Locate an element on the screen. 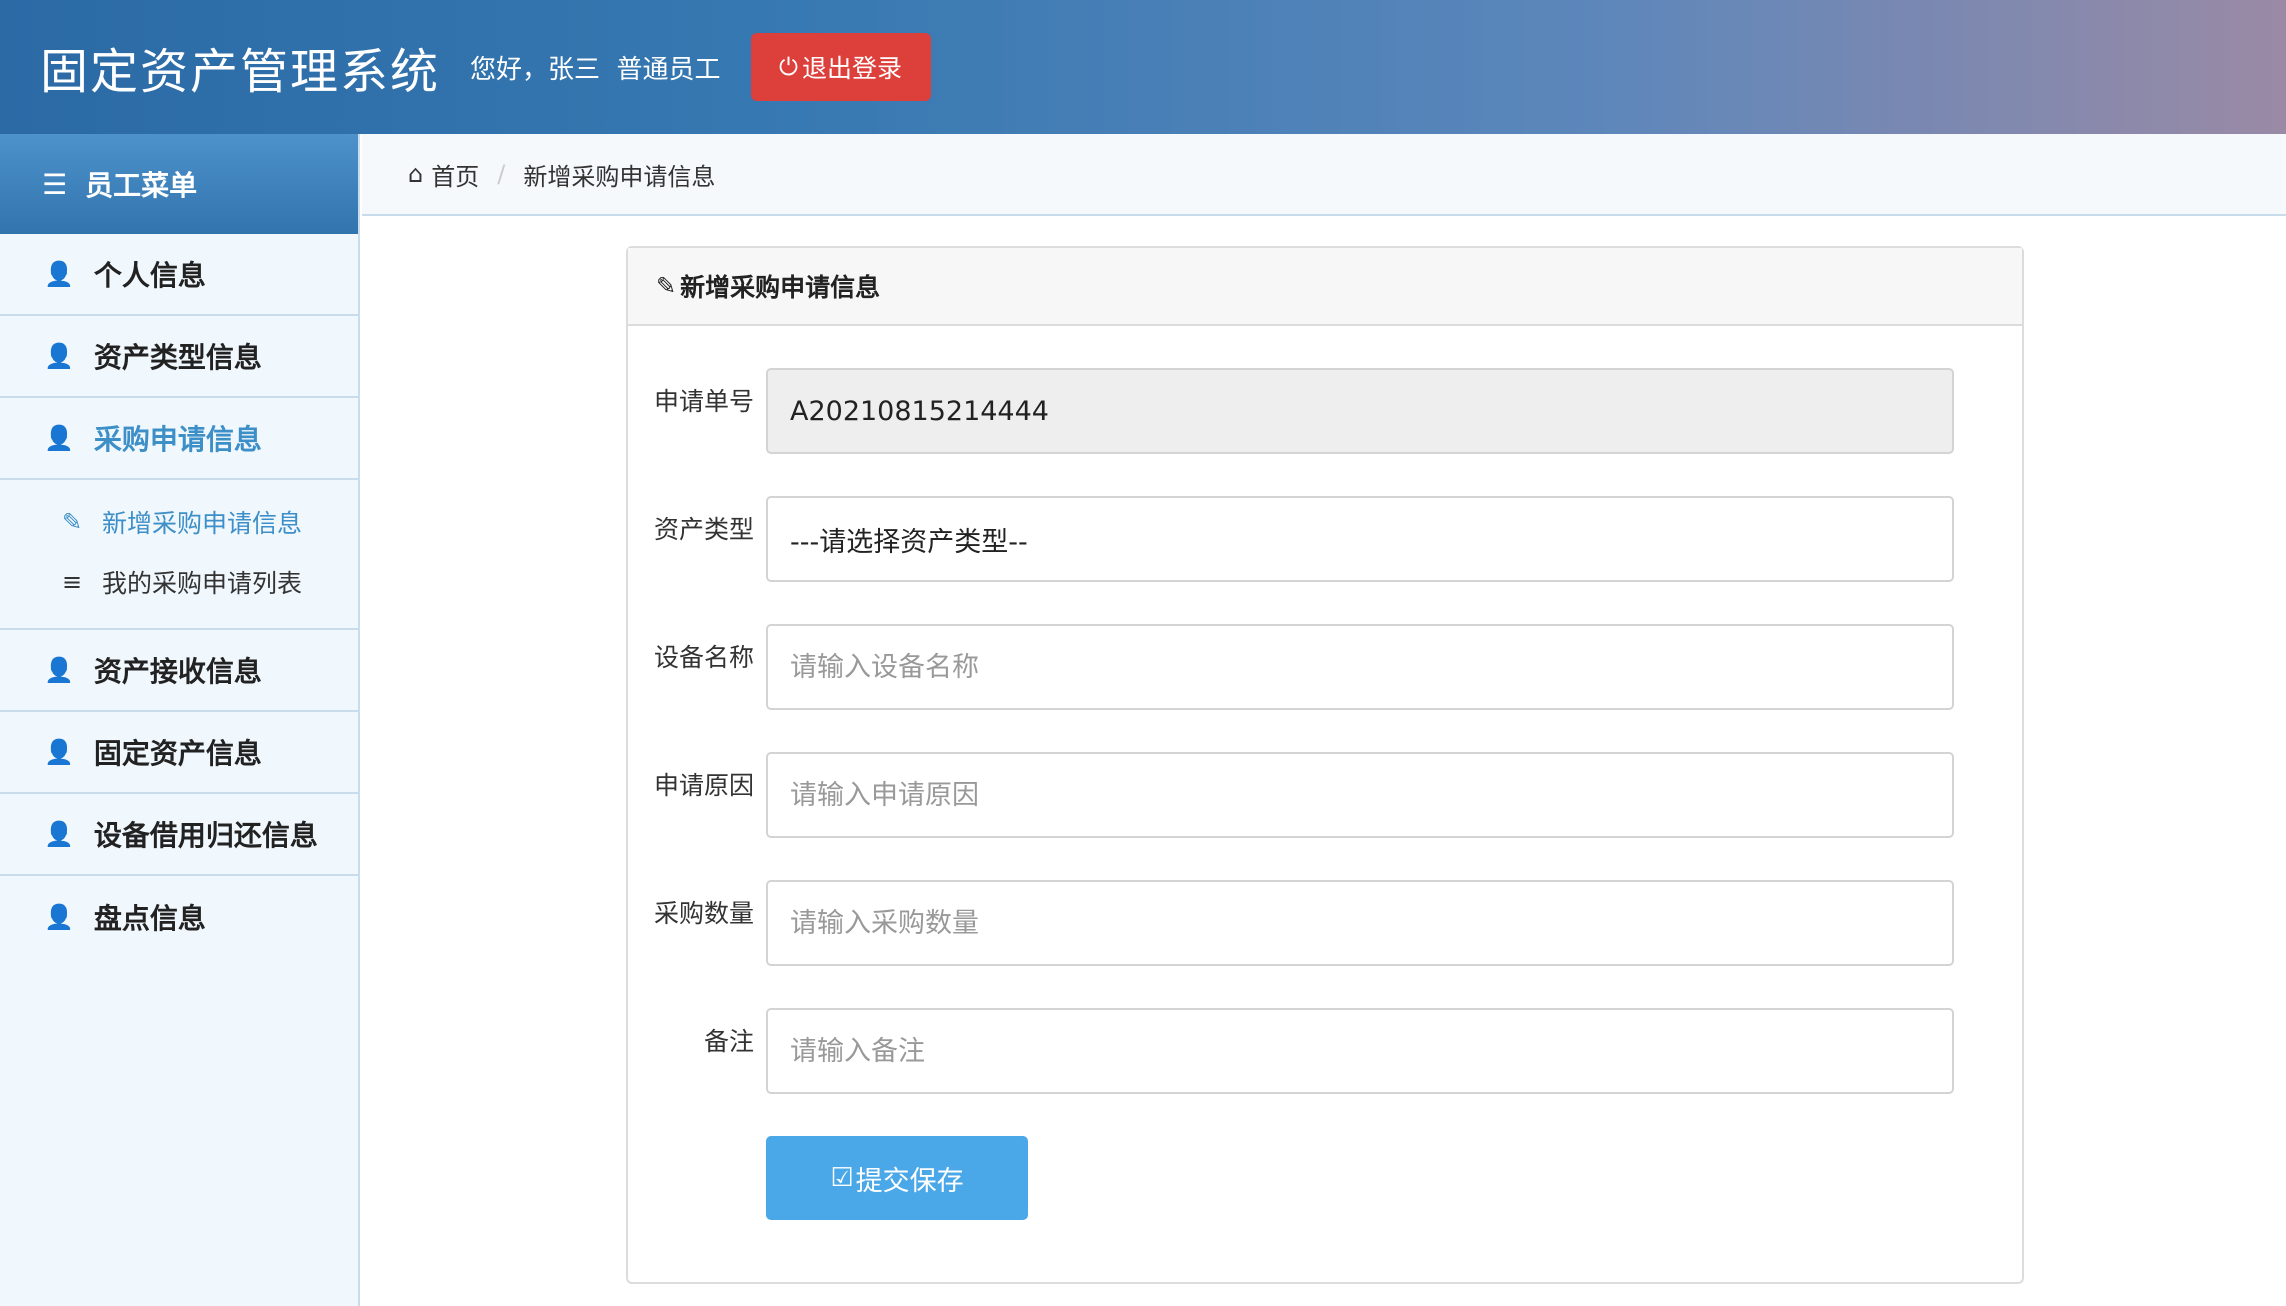  power-icon: ⏻ is located at coordinates (789, 67).